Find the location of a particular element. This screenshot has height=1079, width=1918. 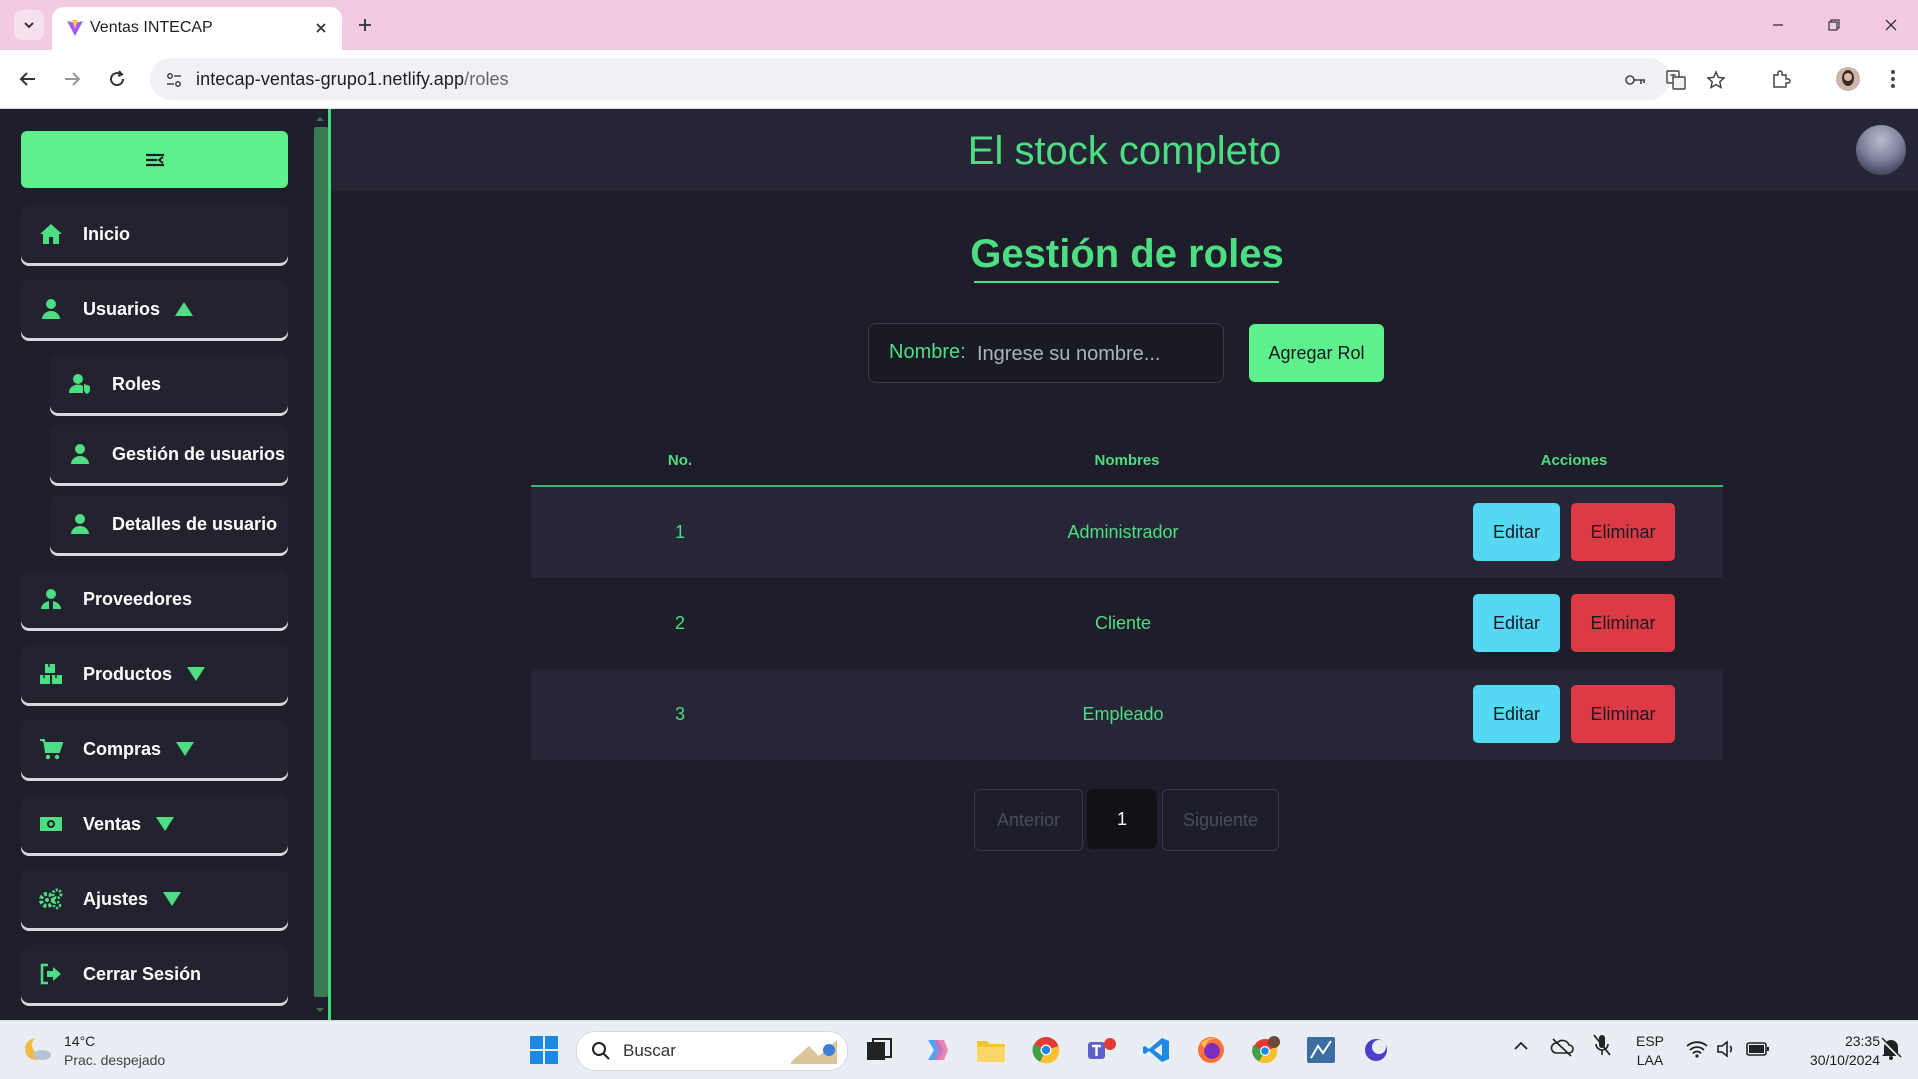

caret-down-icon is located at coordinates (172, 899).